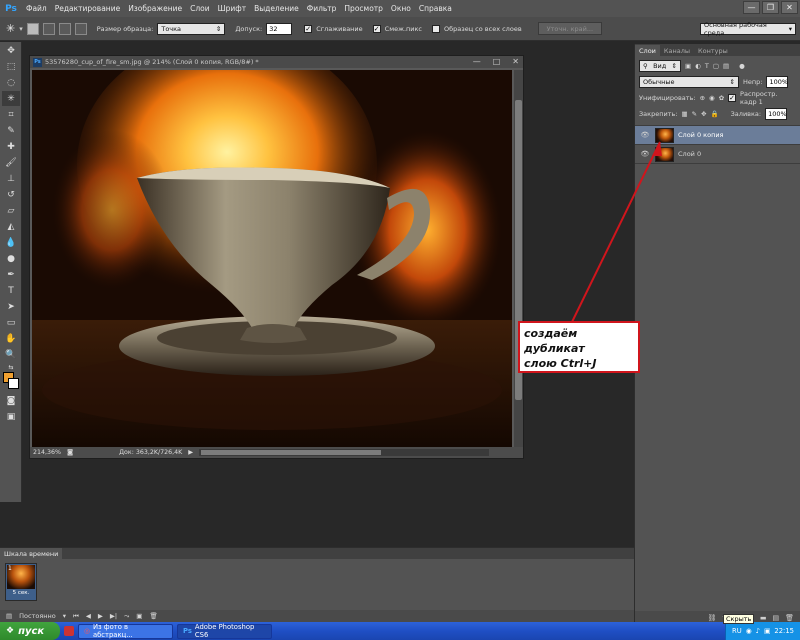 Image resolution: width=800 pixels, height=640 pixels. Describe the element at coordinates (11, 194) in the screenshot. I see `history-brush-icon: ↺` at that location.